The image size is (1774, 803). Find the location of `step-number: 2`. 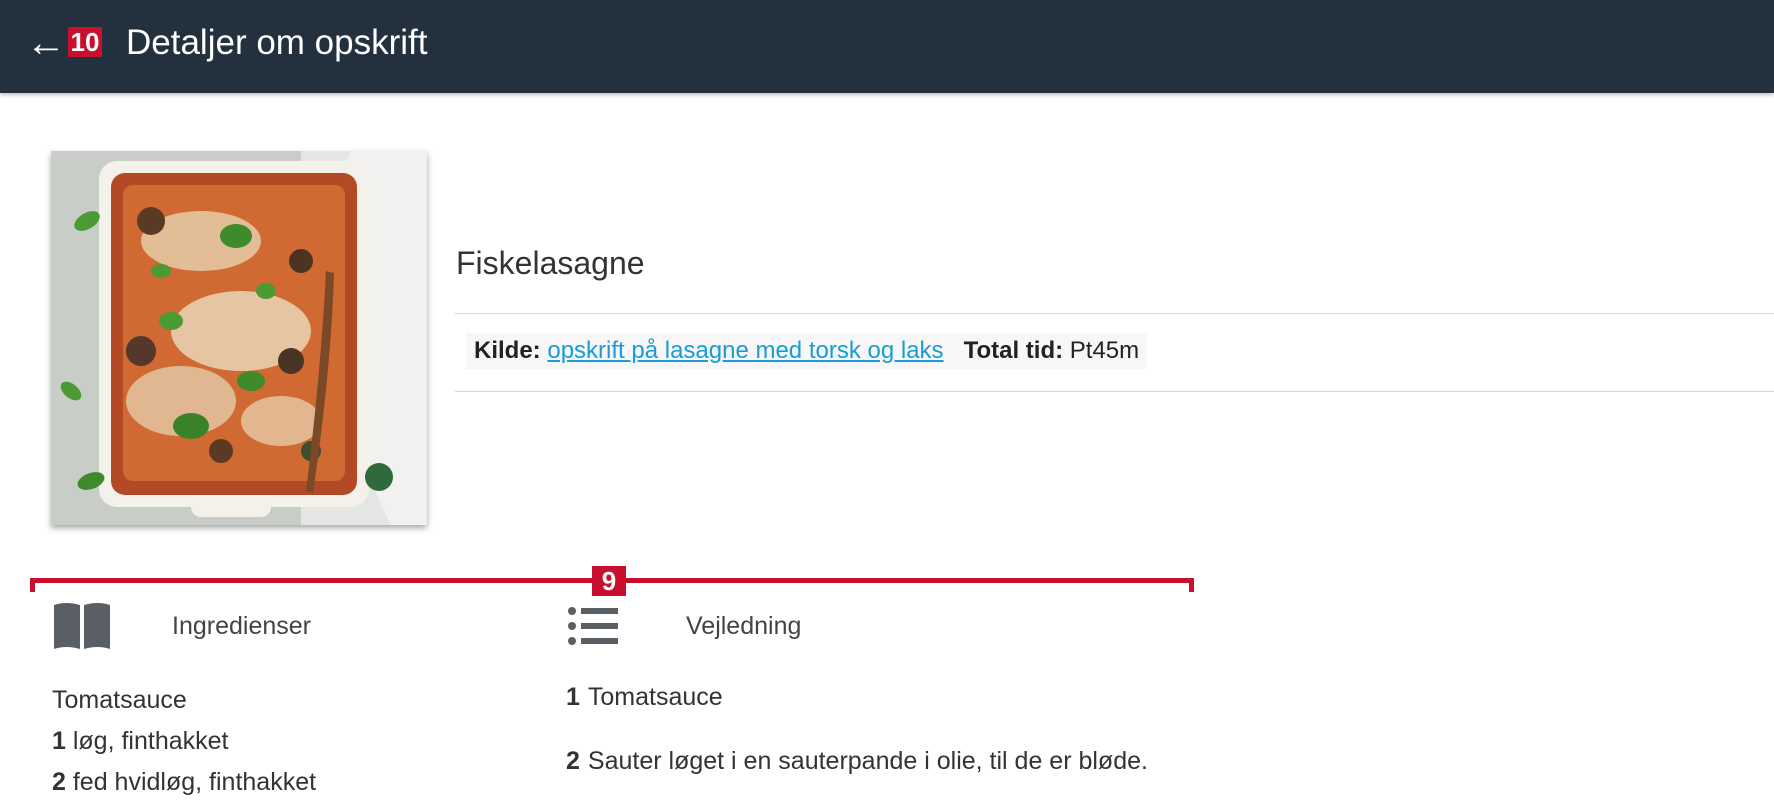

step-number: 2 is located at coordinates (573, 761).